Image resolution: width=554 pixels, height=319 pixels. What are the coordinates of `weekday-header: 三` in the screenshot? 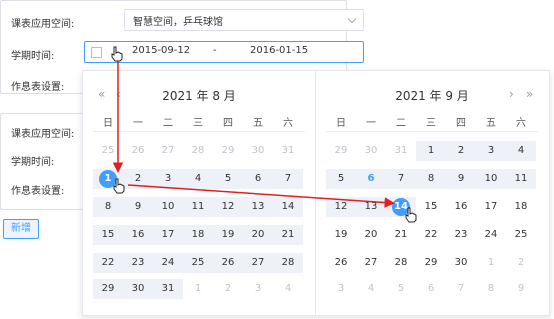 It's located at (431, 123).